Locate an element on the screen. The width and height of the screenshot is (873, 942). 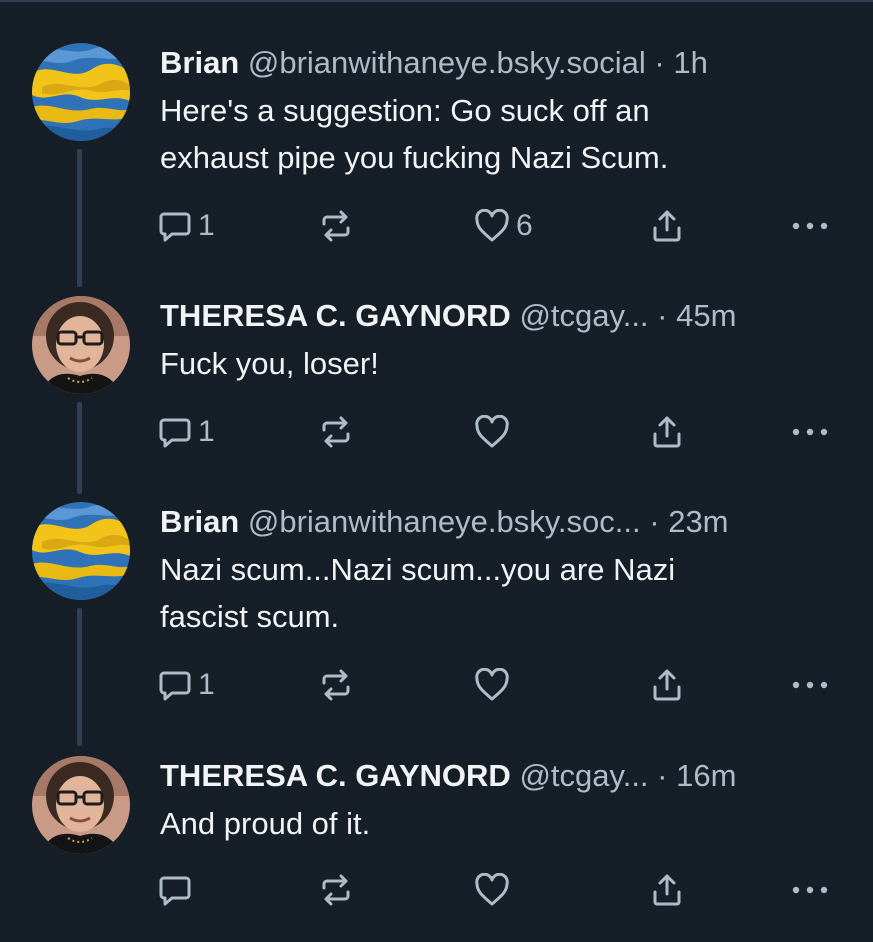
timestamp: 45m is located at coordinates (706, 315).